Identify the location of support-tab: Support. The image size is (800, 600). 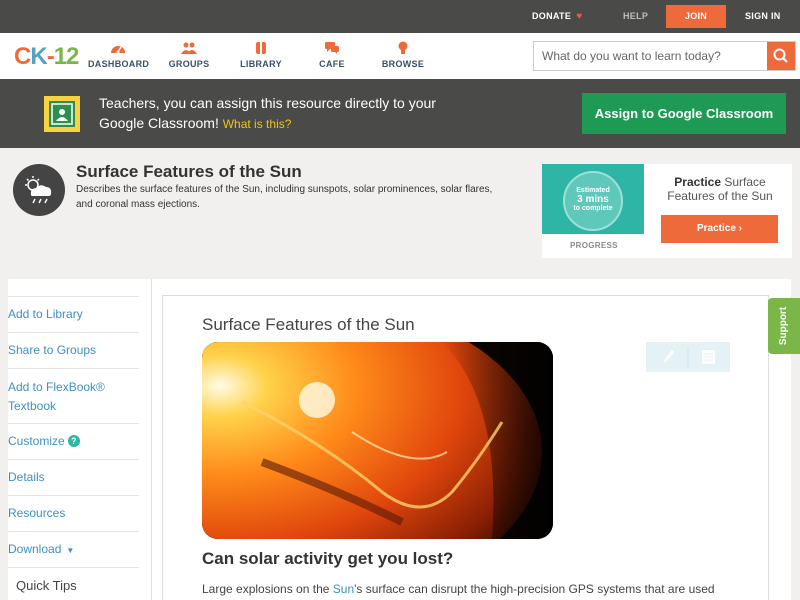
(784, 326).